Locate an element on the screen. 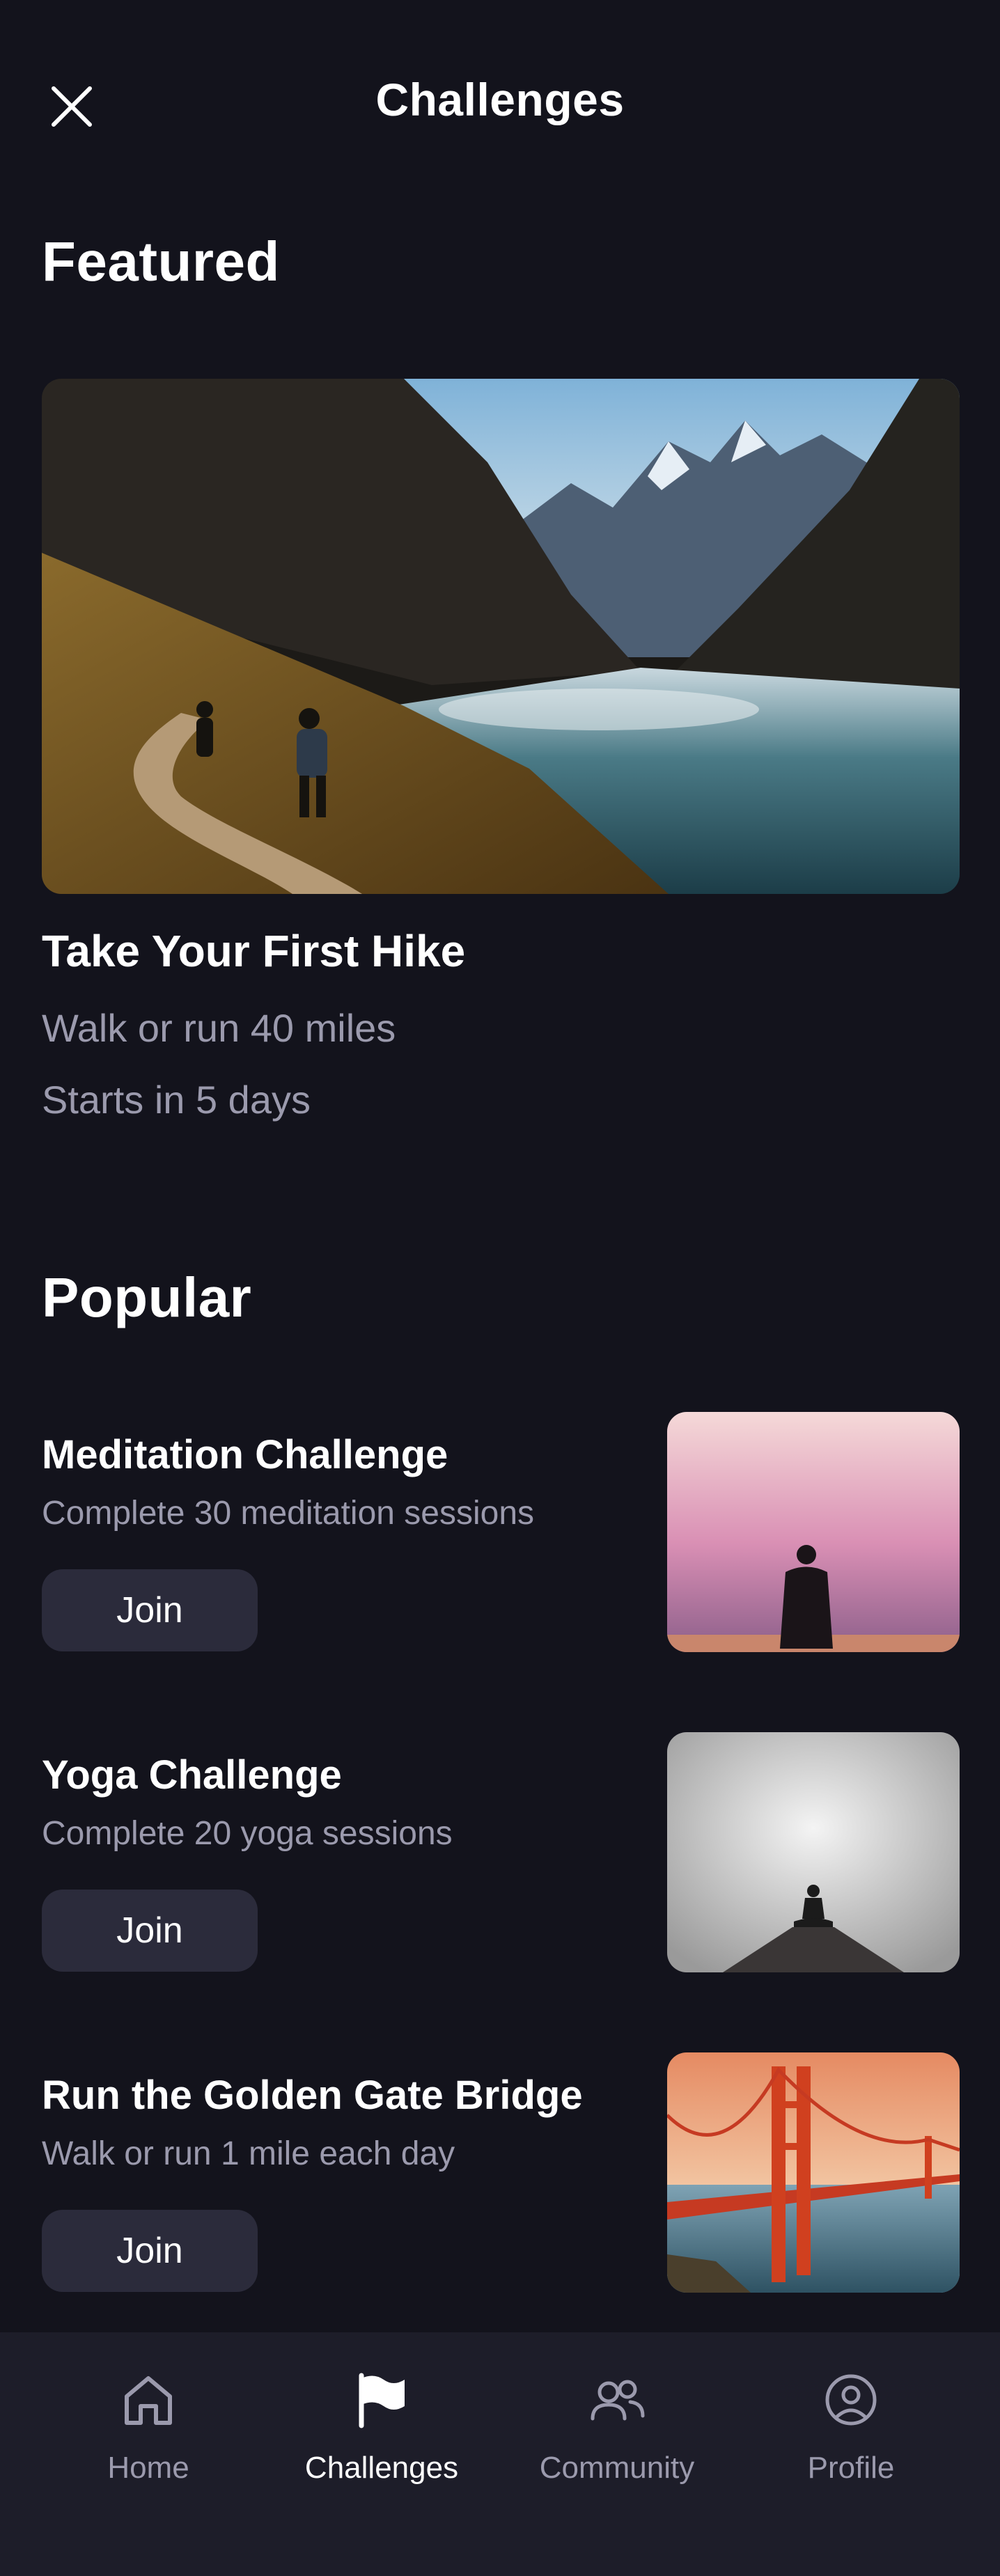  challenge-title: Meditation Challenge is located at coordinates (245, 1454).